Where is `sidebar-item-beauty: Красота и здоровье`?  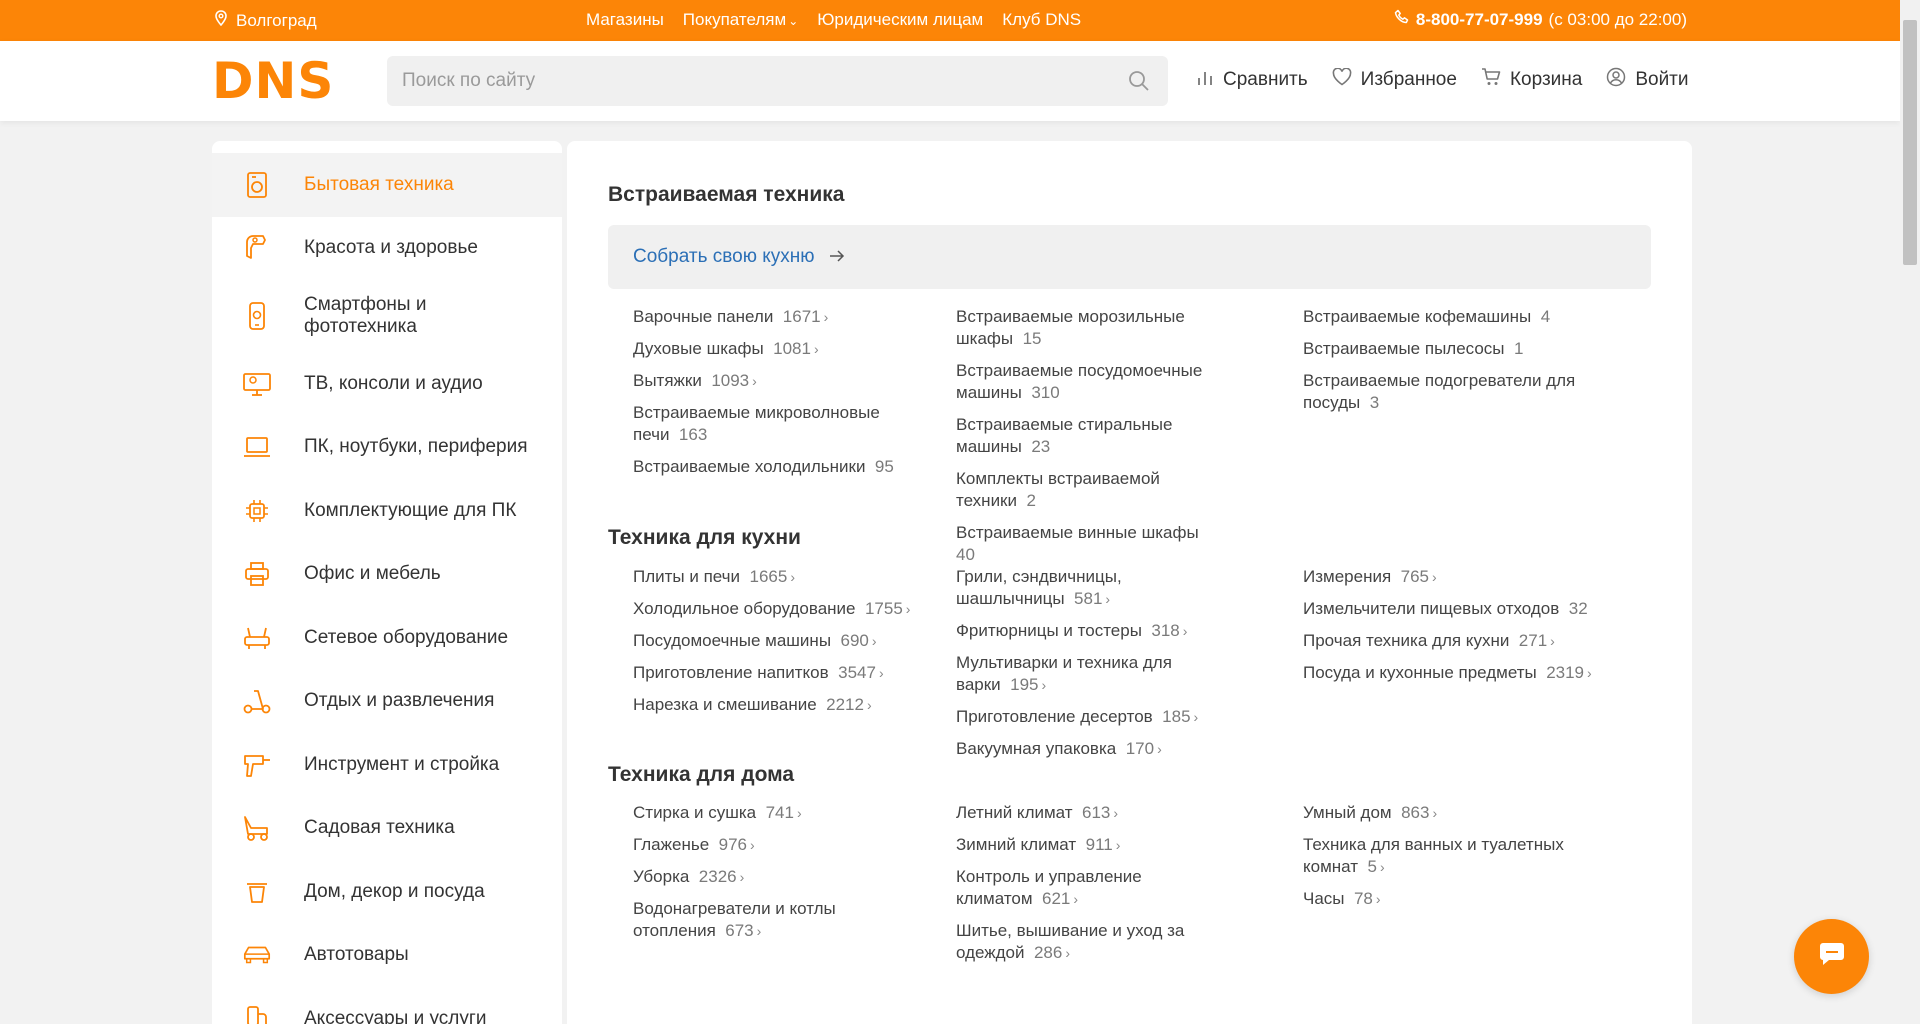
sidebar-item-beauty: Красота и здоровье is located at coordinates (387, 249).